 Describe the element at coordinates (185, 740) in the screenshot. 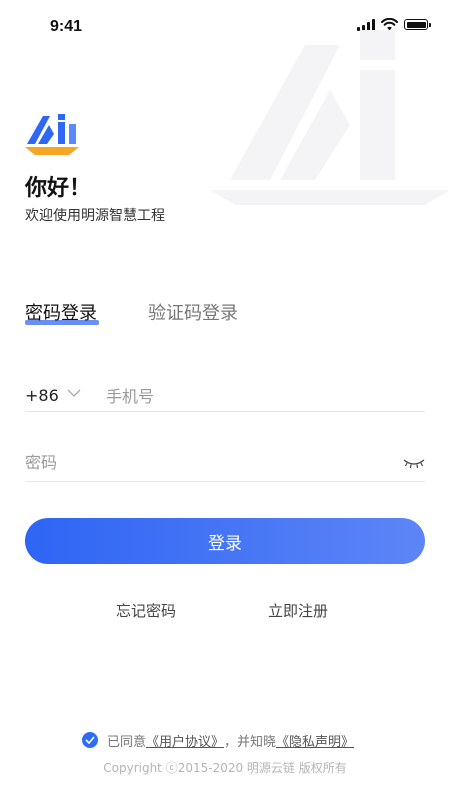

I see `user-agreement-link: 《用户协议》` at that location.